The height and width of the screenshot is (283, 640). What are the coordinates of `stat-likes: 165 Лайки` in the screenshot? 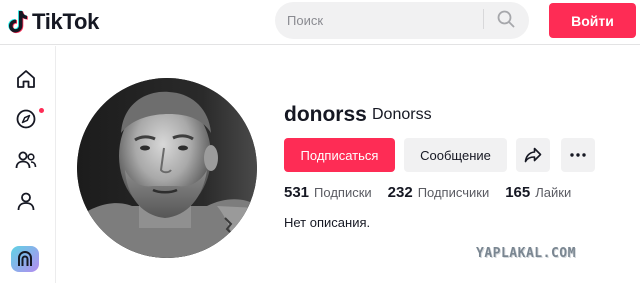 It's located at (538, 192).